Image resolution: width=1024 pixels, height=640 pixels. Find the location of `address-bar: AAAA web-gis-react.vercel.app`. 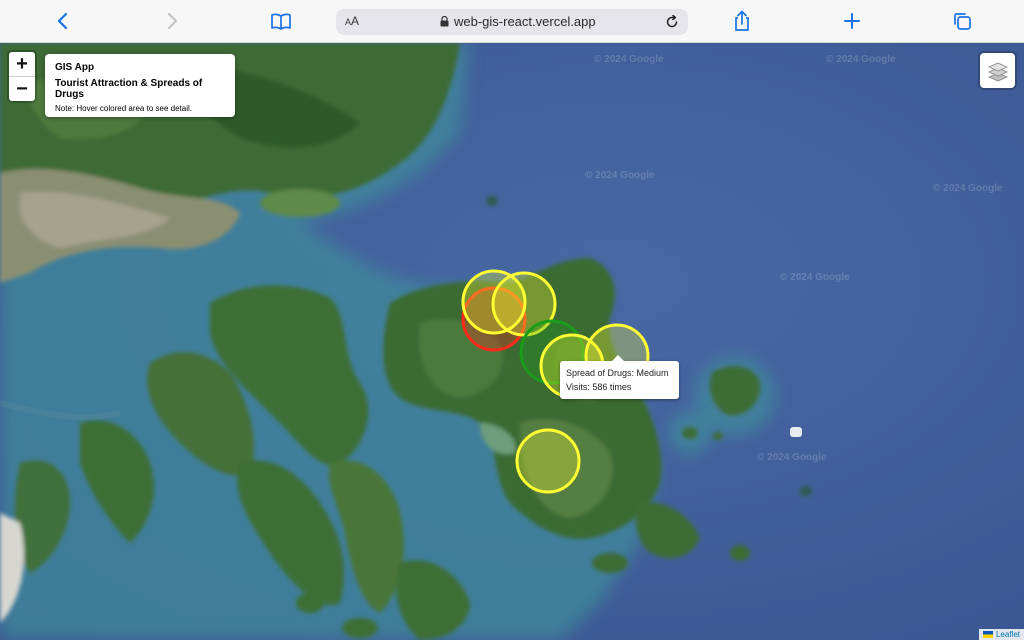

address-bar: AAAA web-gis-react.vercel.app is located at coordinates (512, 22).